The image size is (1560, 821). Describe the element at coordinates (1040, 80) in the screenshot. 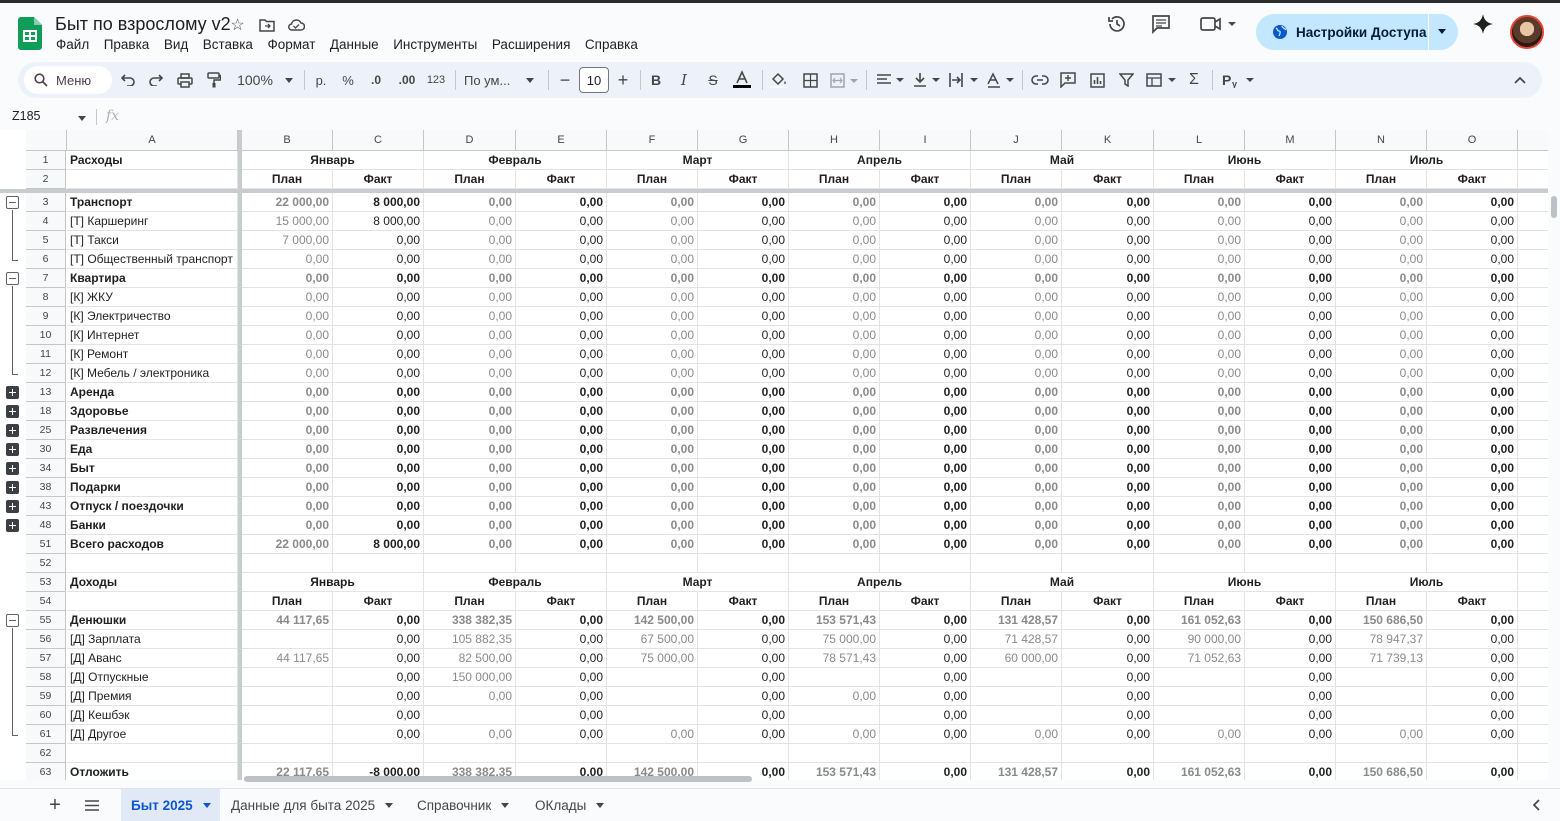

I see `insert-link-icon` at that location.